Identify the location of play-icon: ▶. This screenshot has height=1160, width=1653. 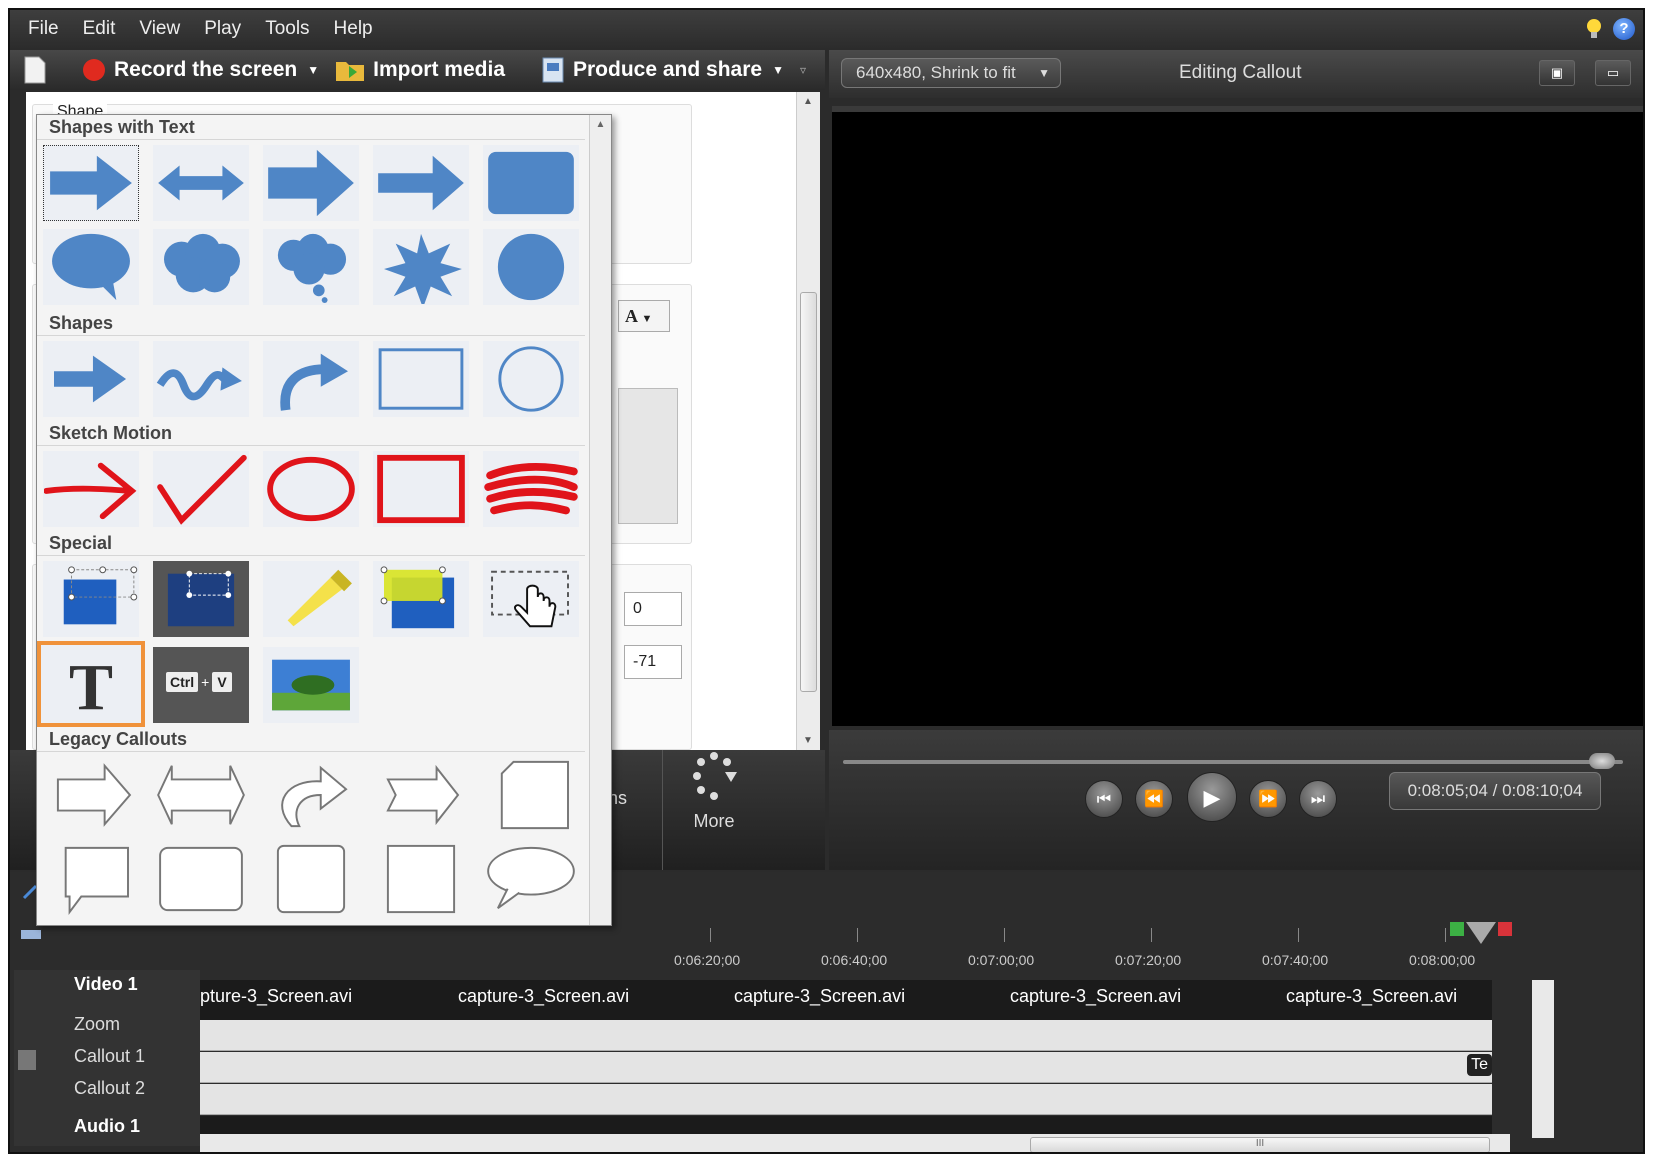
(1212, 797).